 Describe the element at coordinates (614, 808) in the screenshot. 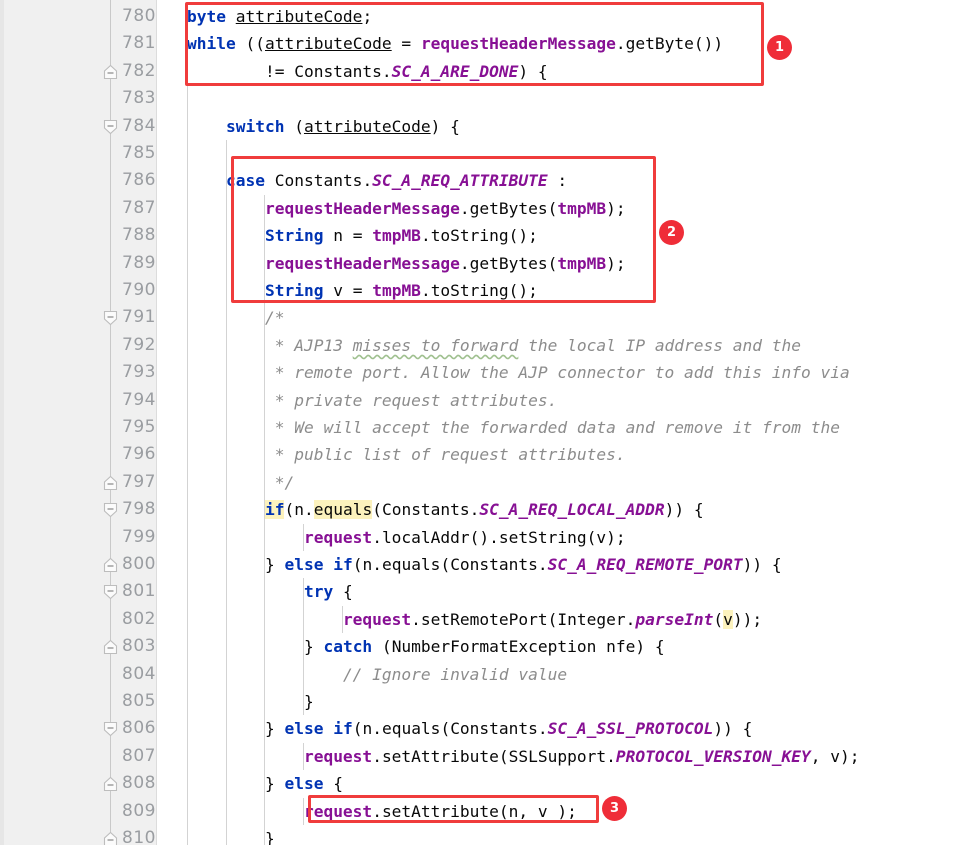

I see `annotation-badge-3: 3` at that location.